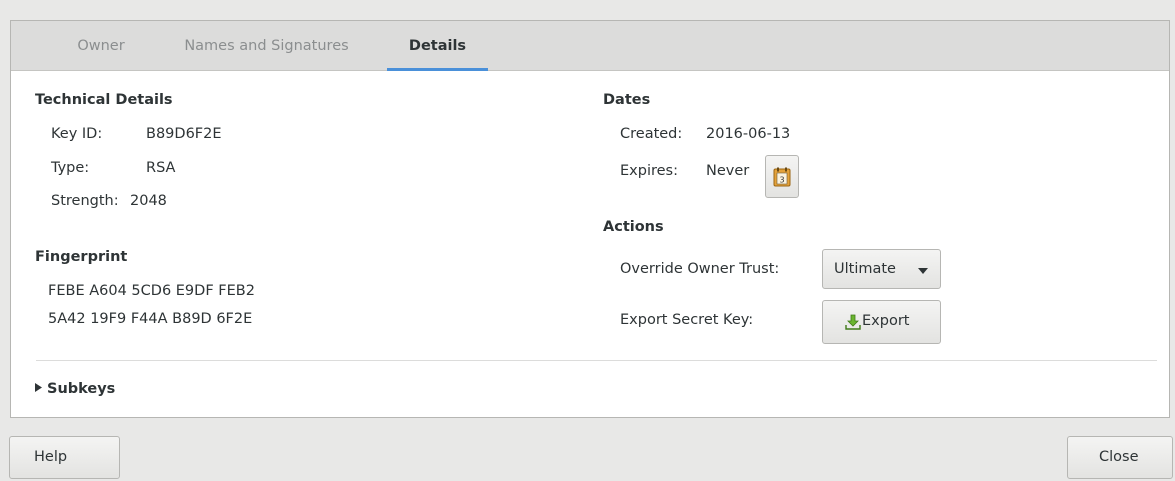 The image size is (1175, 481). Describe the element at coordinates (633, 227) in the screenshot. I see `actions-heading: Actions` at that location.